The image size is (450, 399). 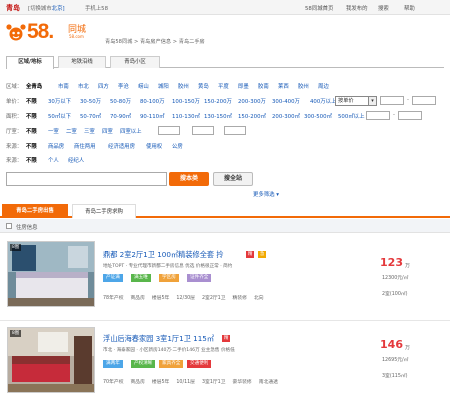 What do you see at coordinates (185, 382) in the screenshot?
I see `meta-item: 10/11层` at bounding box center [185, 382].